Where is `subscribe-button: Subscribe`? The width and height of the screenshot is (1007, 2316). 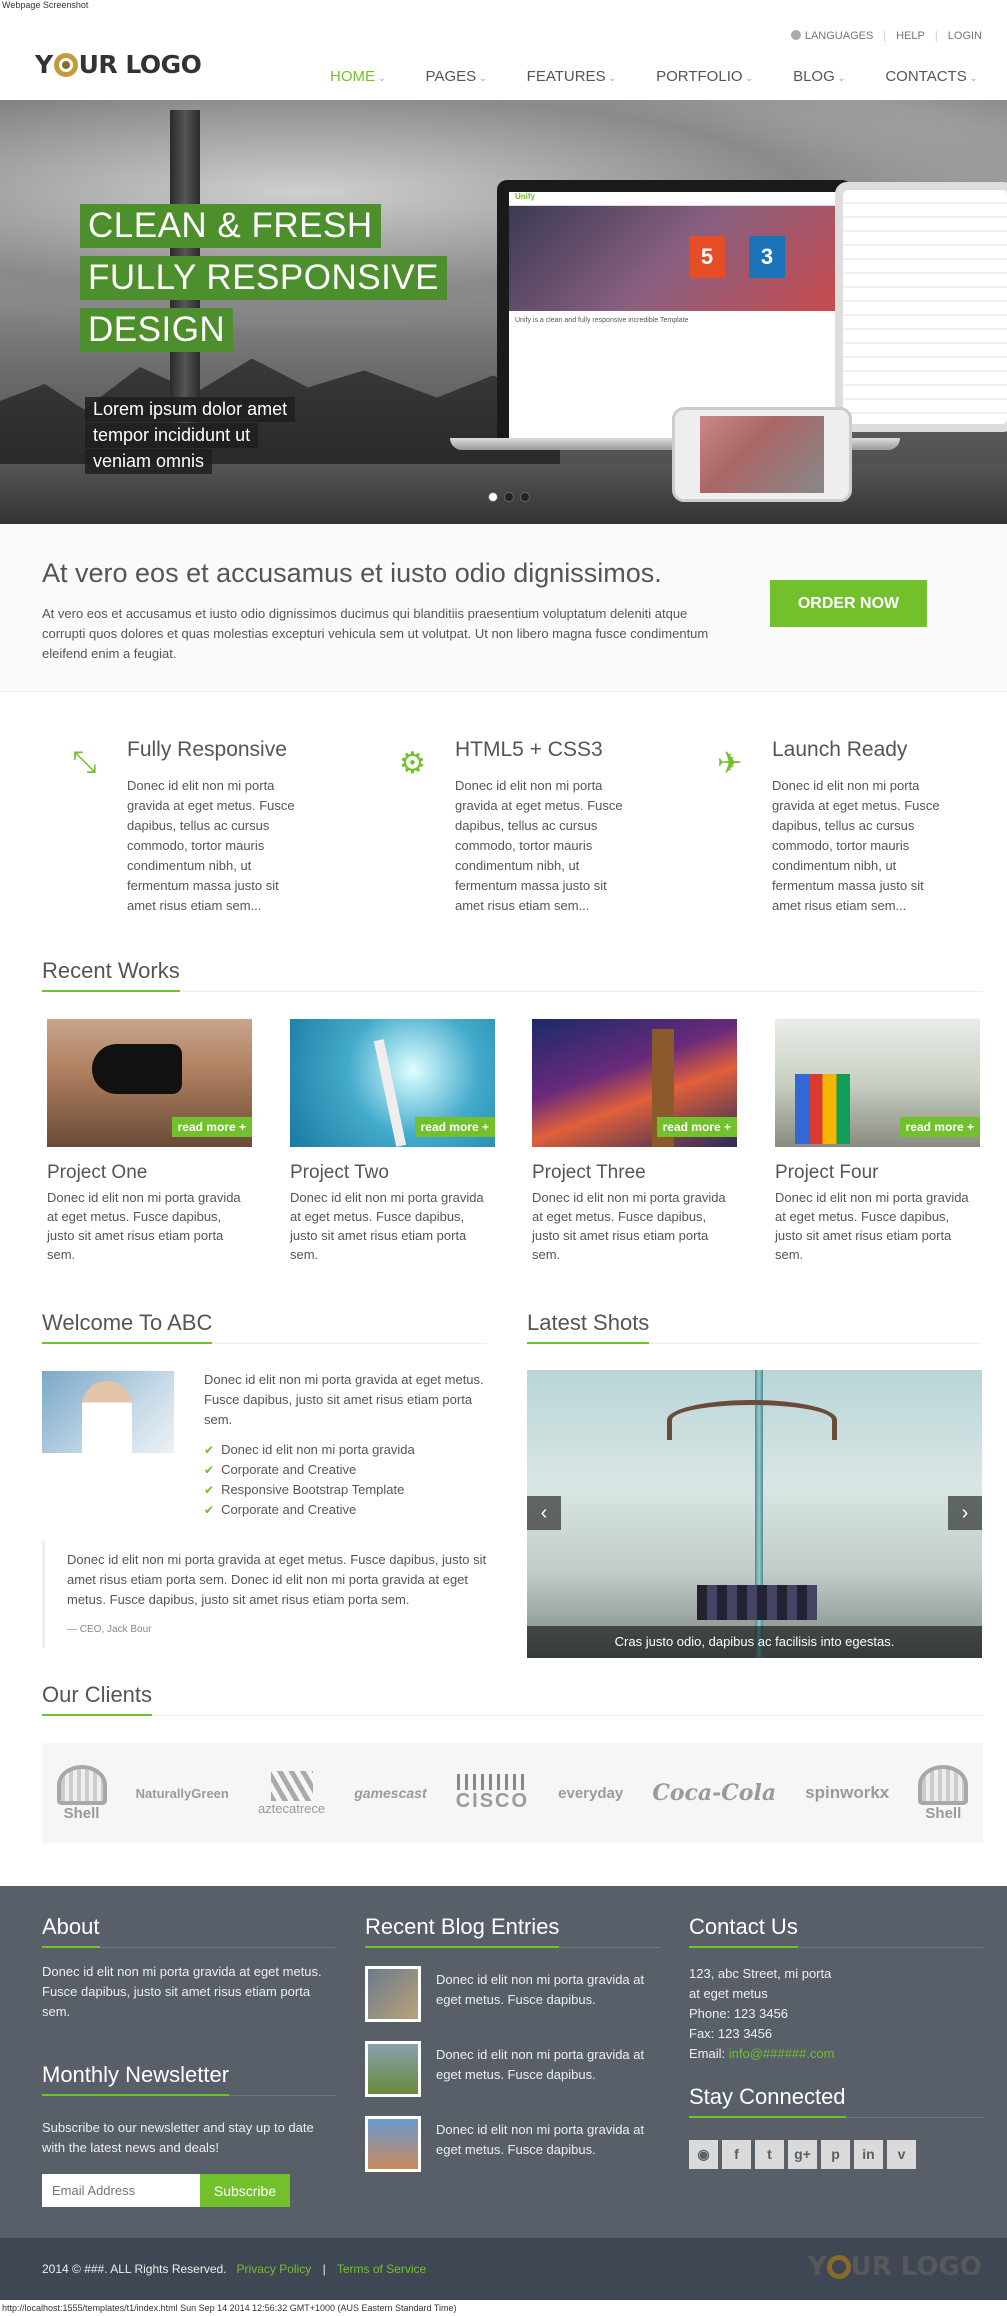
subscribe-button: Subscribe is located at coordinates (245, 2190).